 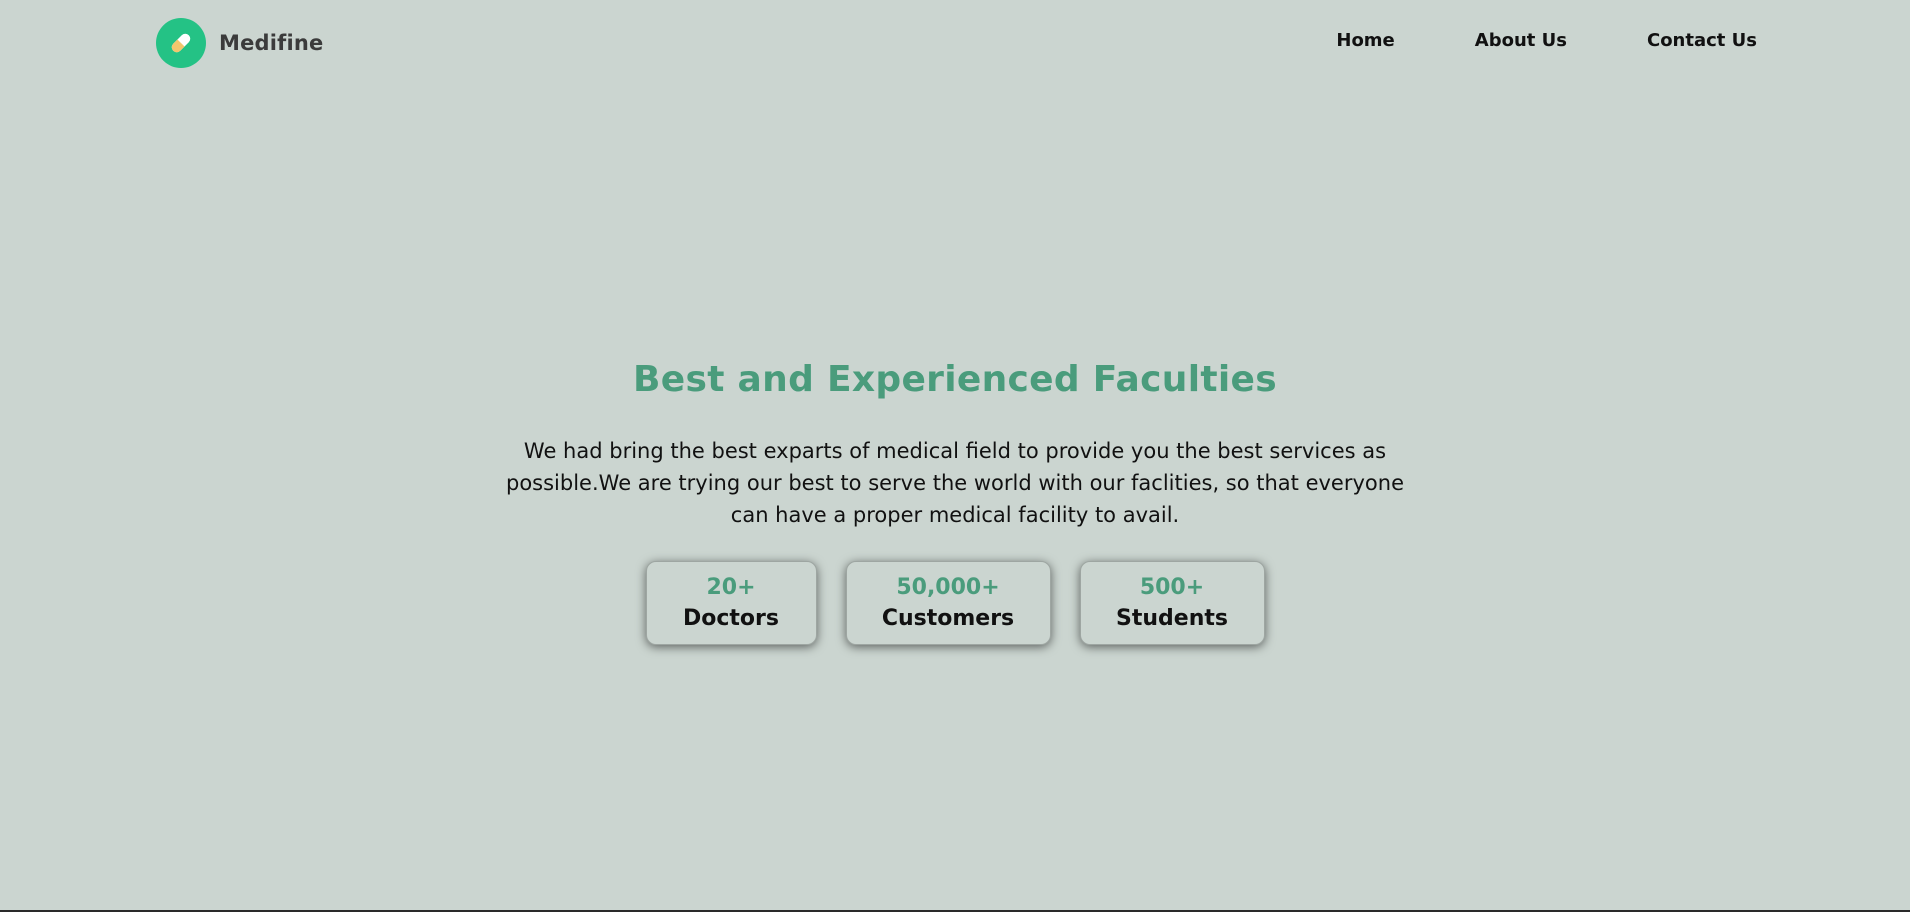 What do you see at coordinates (1172, 587) in the screenshot?
I see `stat-value: 500+` at bounding box center [1172, 587].